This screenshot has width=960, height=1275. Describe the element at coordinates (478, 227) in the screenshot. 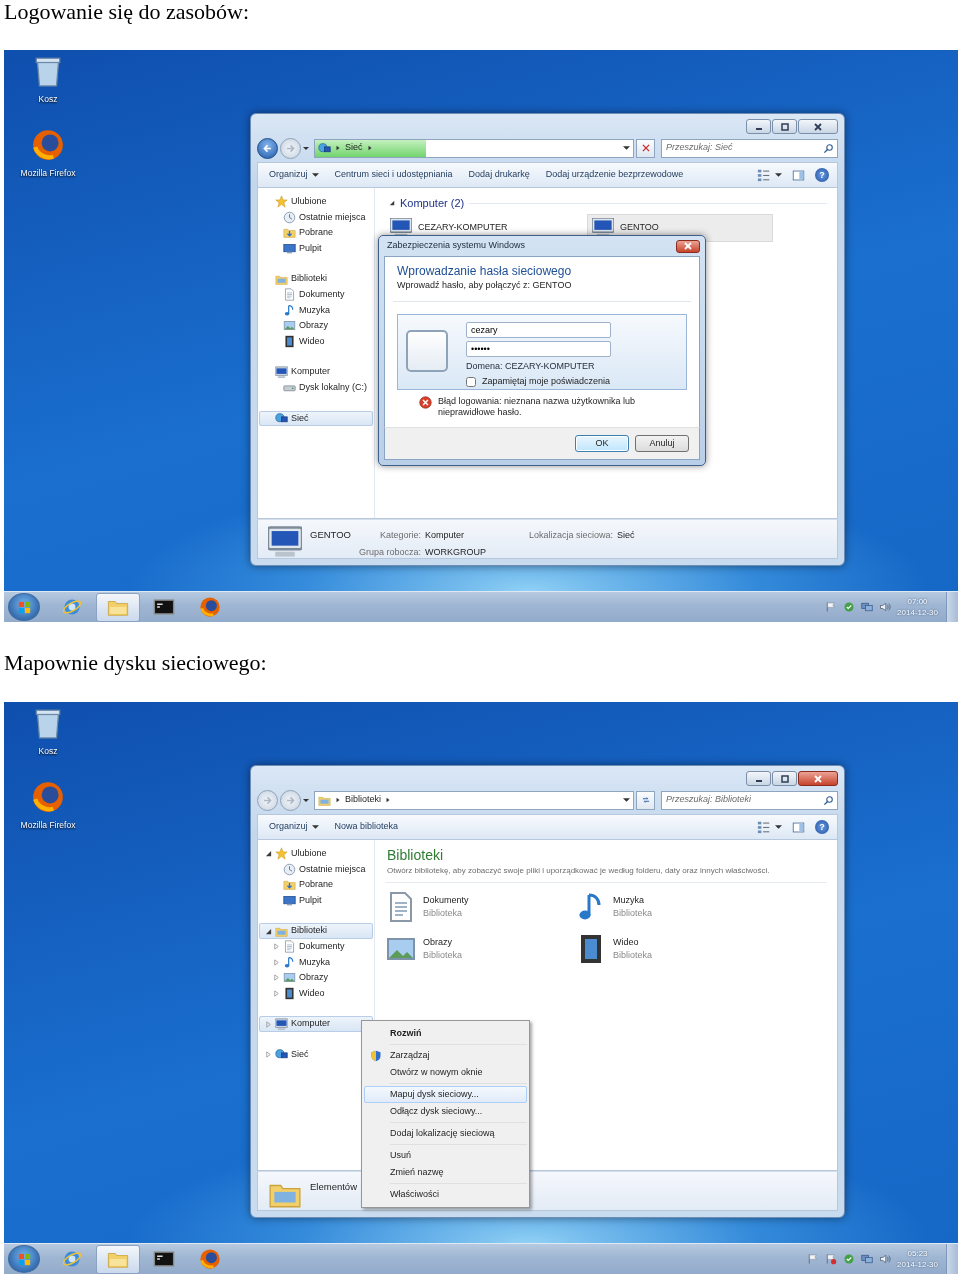

I see `computer-item: CEZARY-KOMPUTER` at that location.